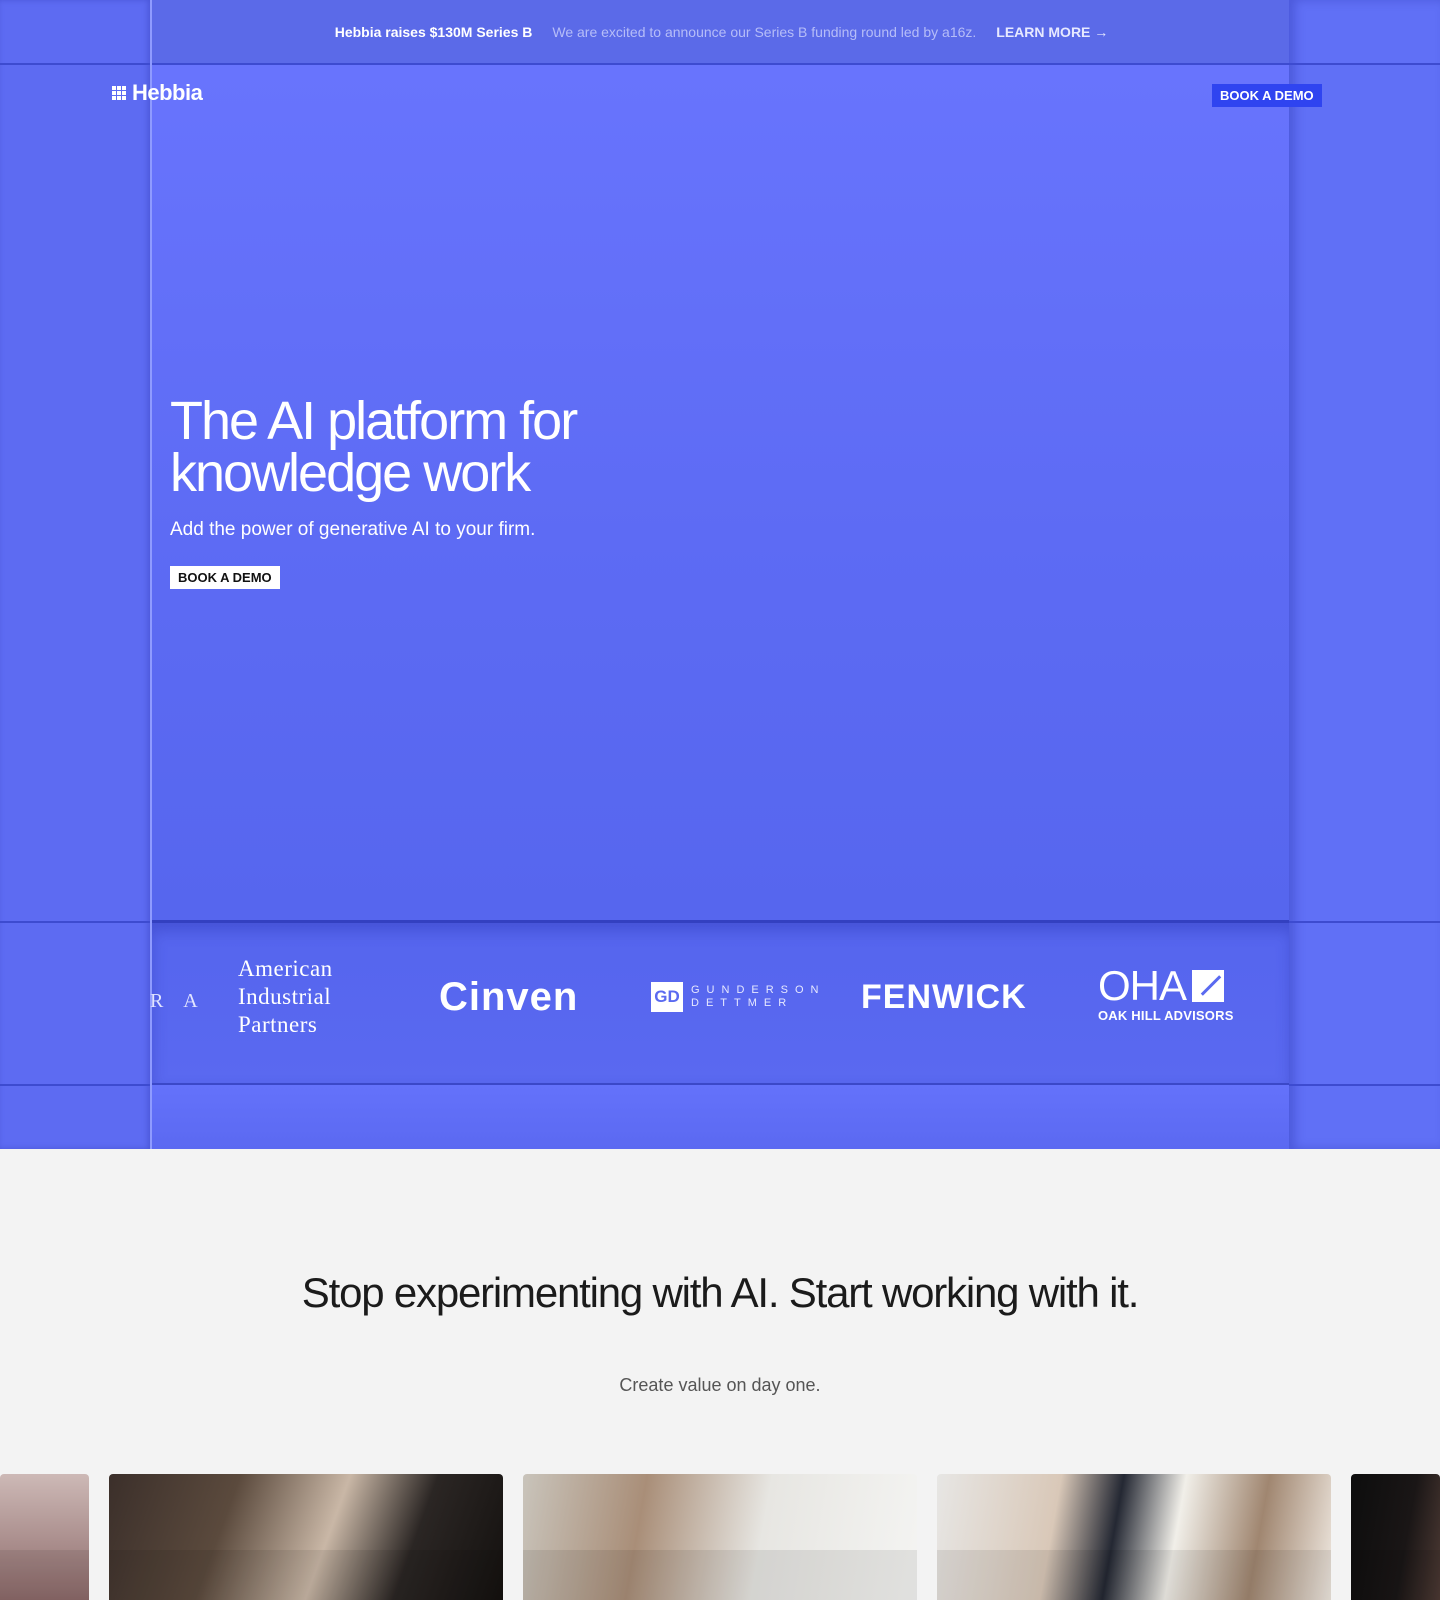  Describe the element at coordinates (944, 997) in the screenshot. I see `client-logo-fenwick: FENWICK` at that location.